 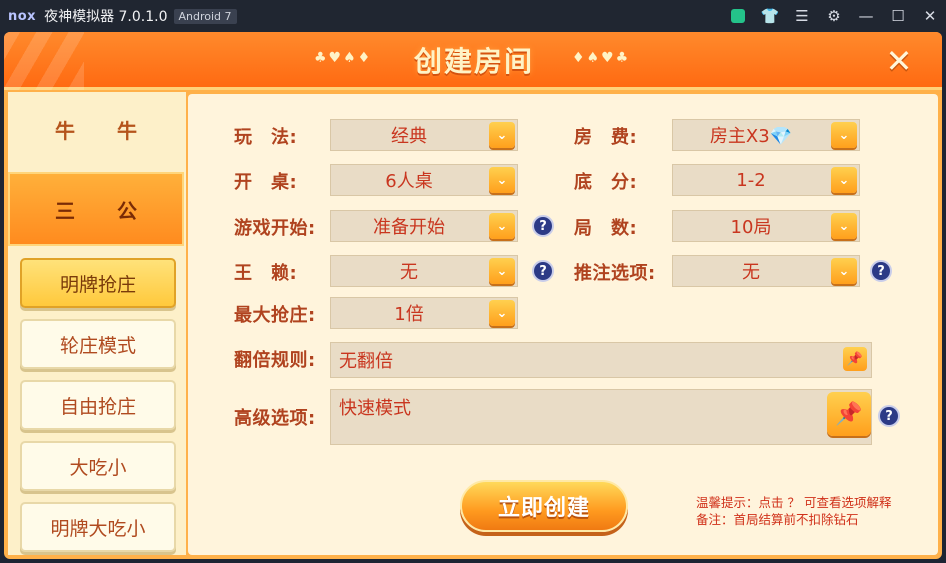 I want to click on mode-button-mingpai-dachixiao: 明牌大吃小, so click(x=98, y=527).